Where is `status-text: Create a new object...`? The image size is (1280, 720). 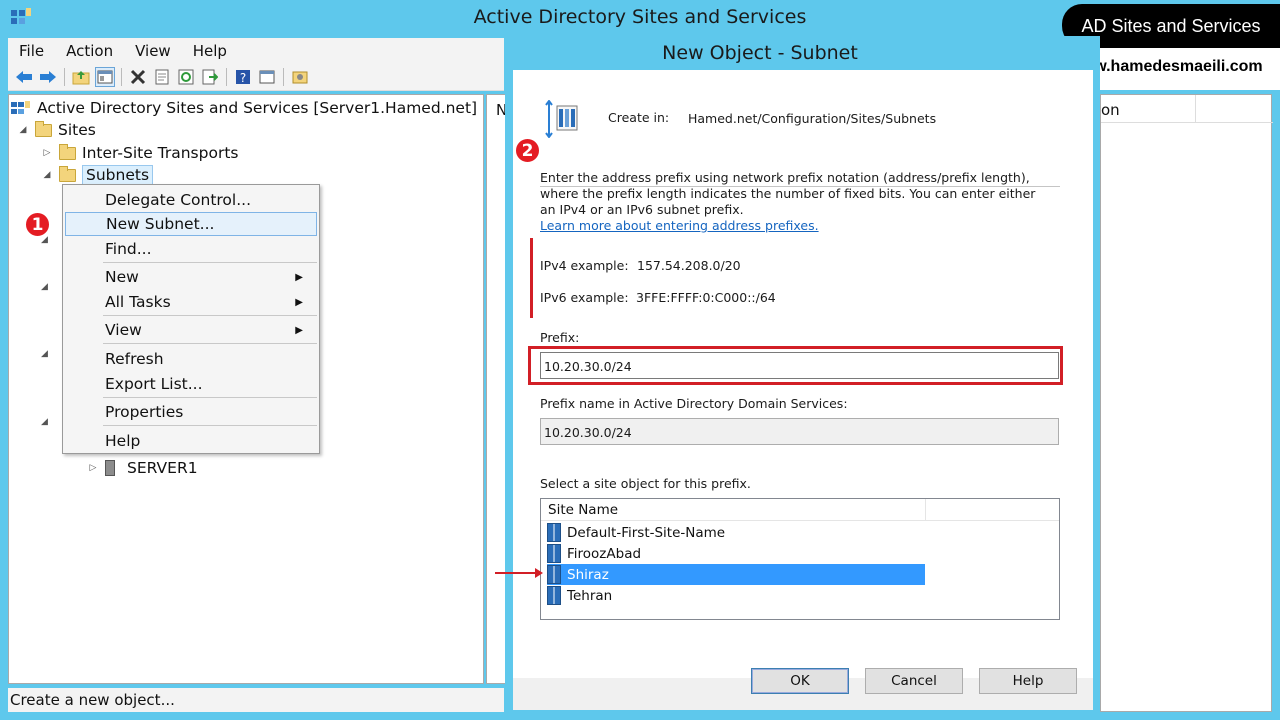 status-text: Create a new object... is located at coordinates (92, 700).